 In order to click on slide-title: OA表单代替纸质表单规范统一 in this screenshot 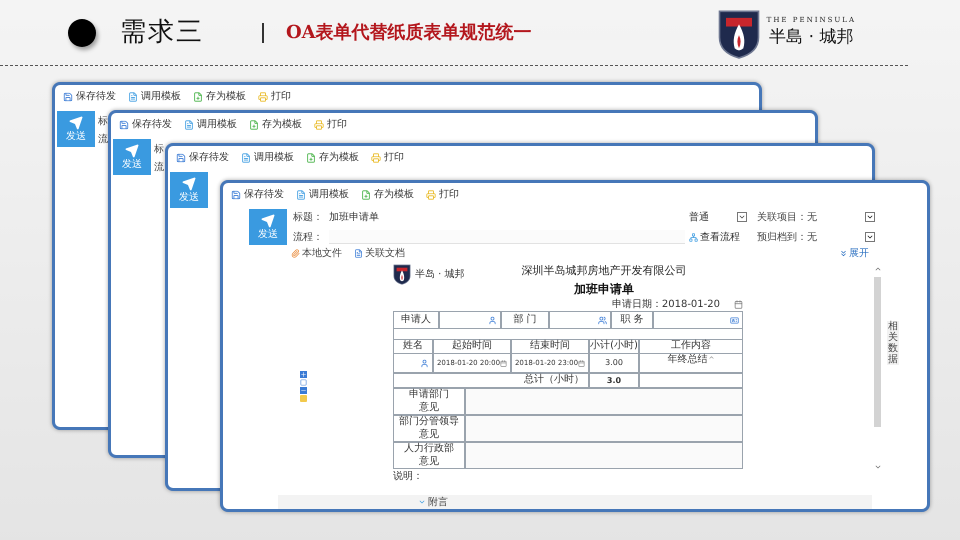, I will do `click(409, 33)`.